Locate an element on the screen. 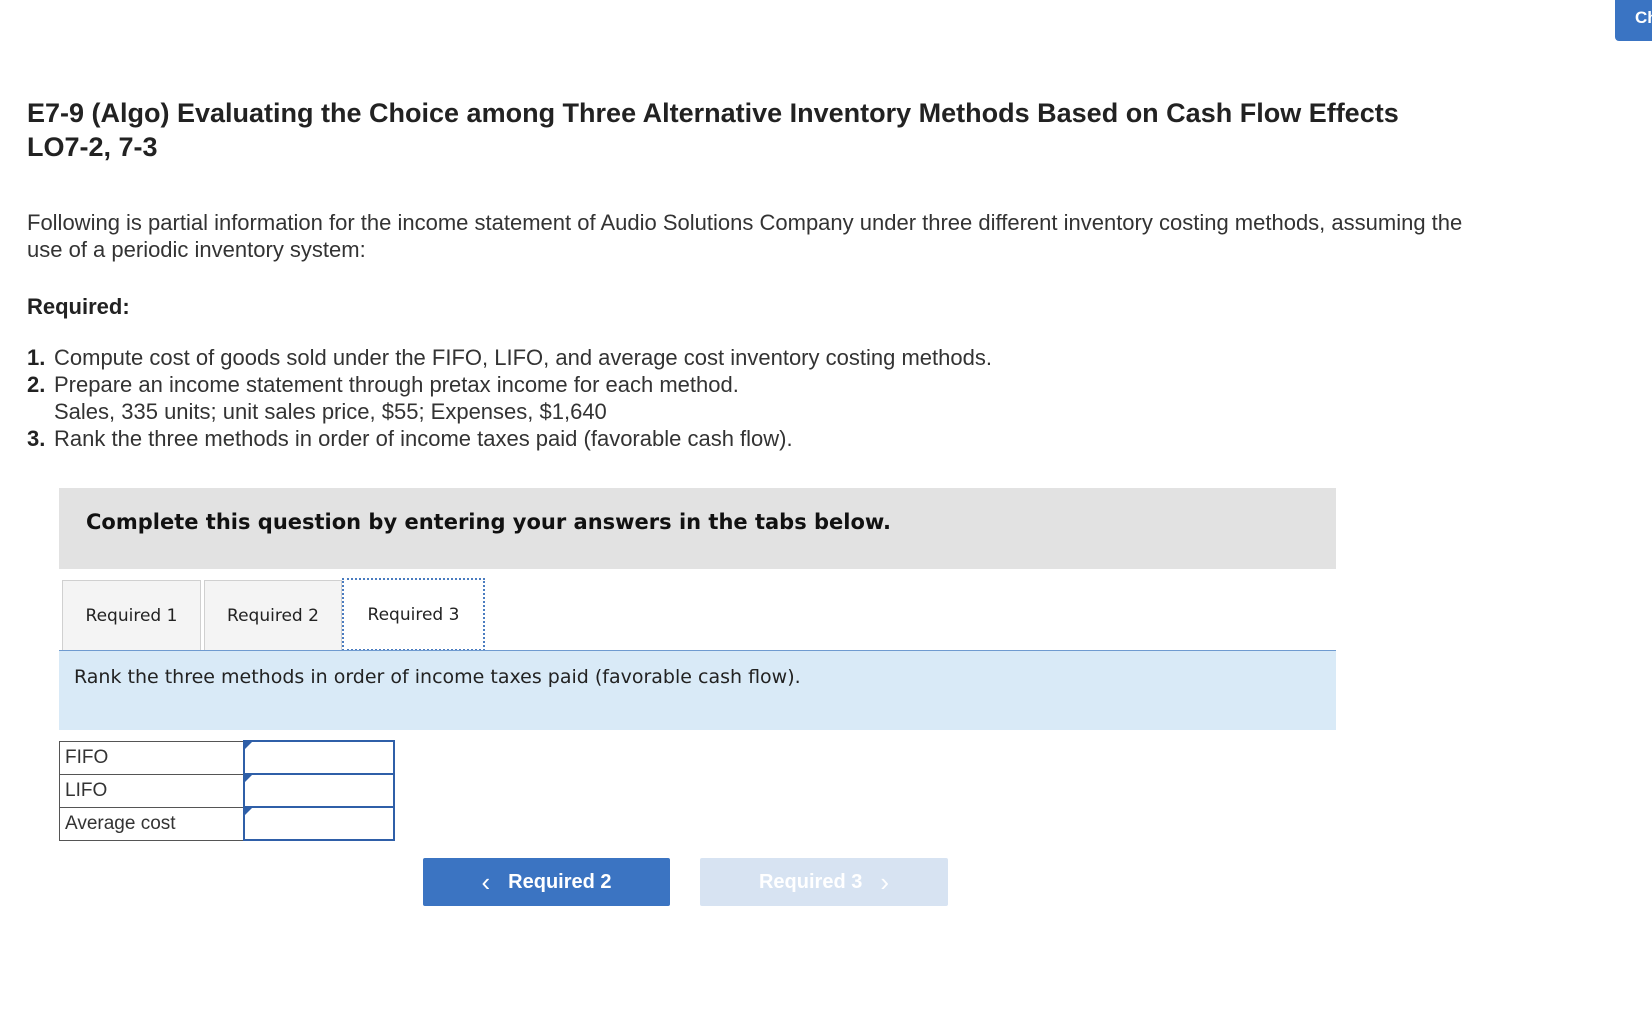 The width and height of the screenshot is (1652, 1012). requirement-number: 1. is located at coordinates (36, 357).